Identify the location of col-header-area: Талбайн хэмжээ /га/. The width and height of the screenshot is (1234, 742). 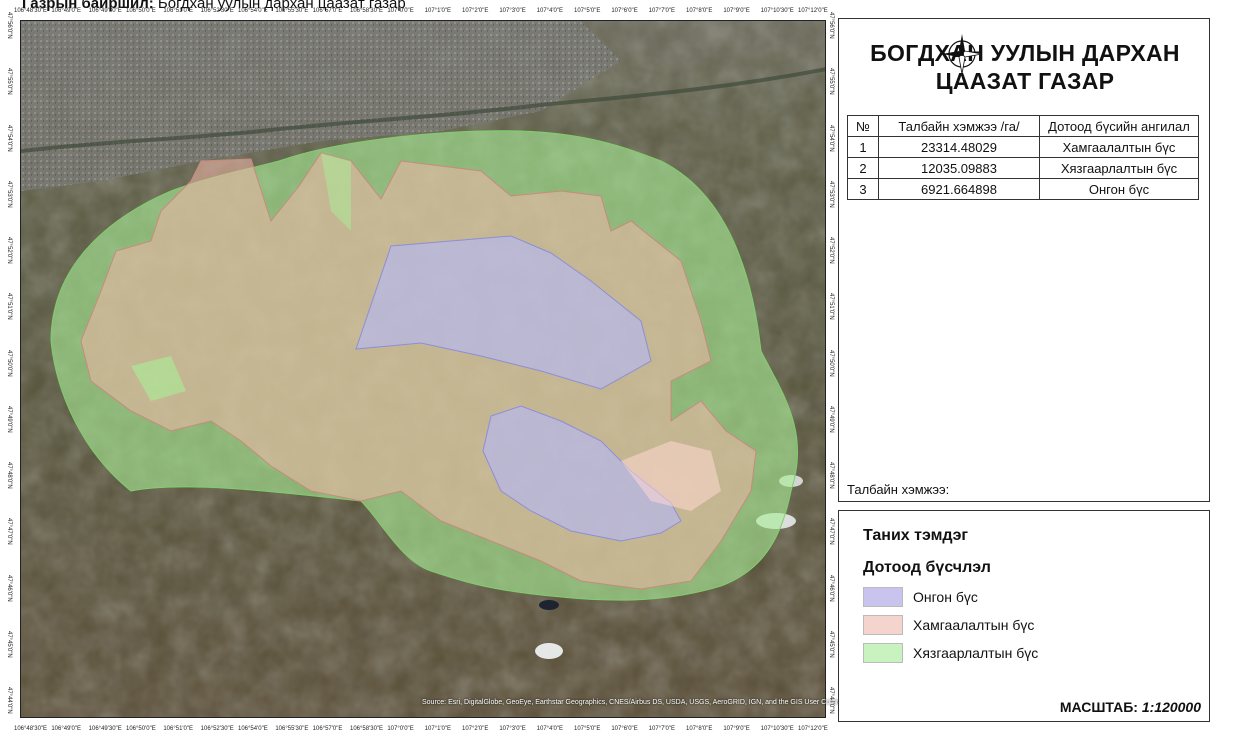
(959, 126).